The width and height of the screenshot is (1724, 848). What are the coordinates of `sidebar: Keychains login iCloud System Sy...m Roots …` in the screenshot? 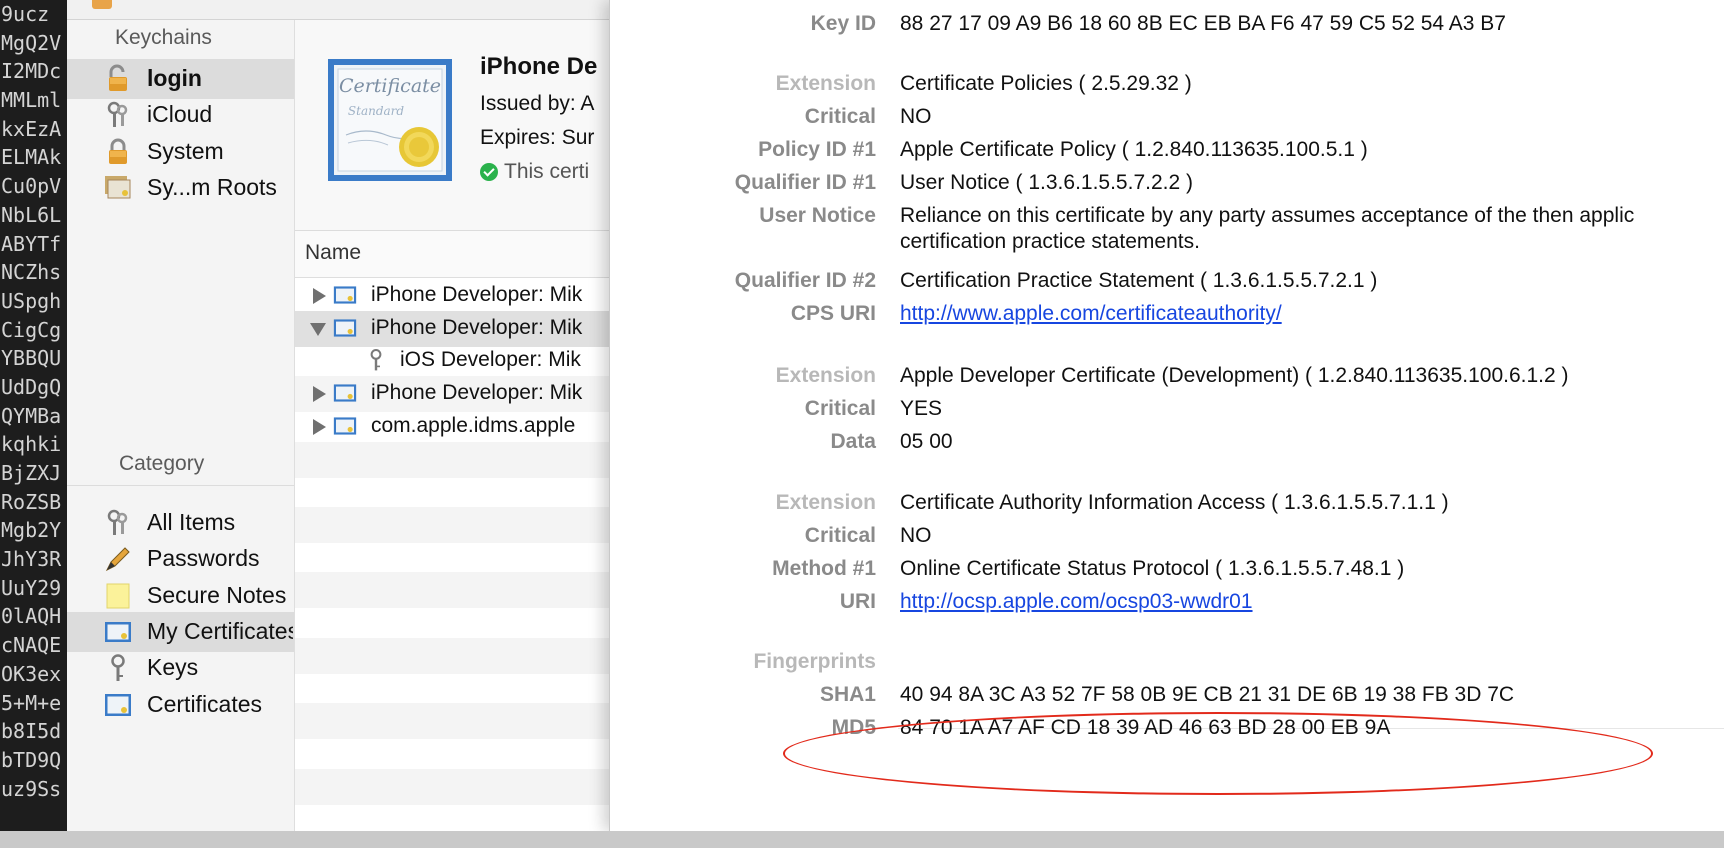 It's located at (181, 434).